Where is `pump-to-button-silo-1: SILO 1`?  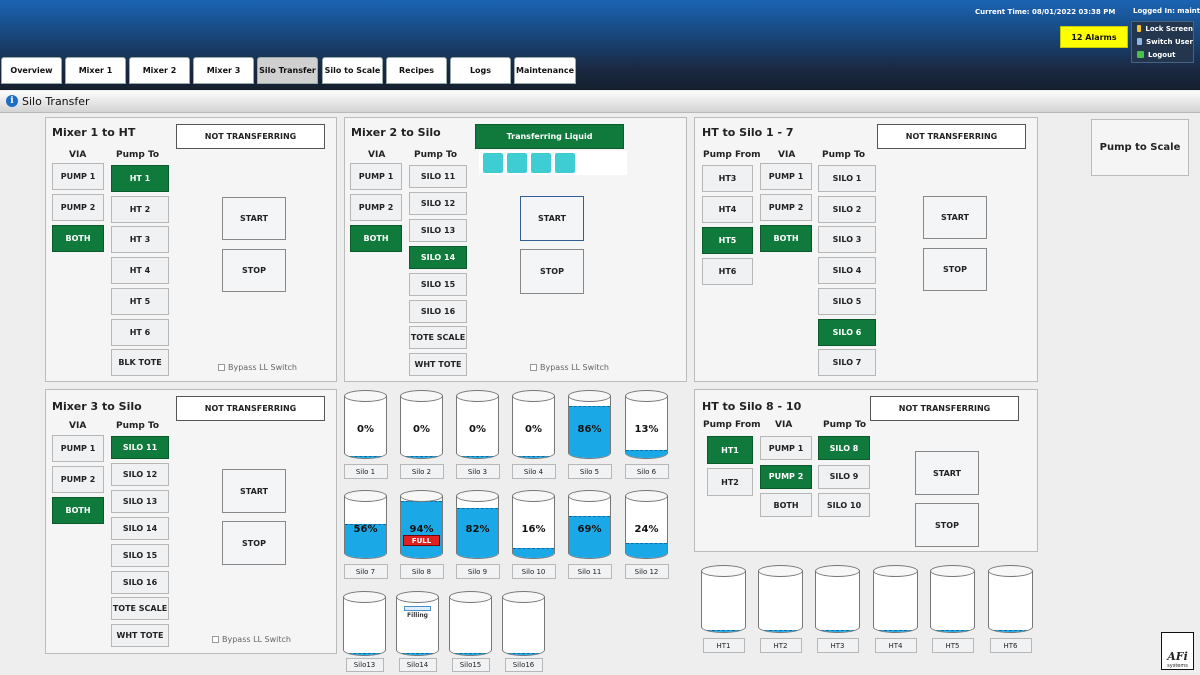 pump-to-button-silo-1: SILO 1 is located at coordinates (847, 178).